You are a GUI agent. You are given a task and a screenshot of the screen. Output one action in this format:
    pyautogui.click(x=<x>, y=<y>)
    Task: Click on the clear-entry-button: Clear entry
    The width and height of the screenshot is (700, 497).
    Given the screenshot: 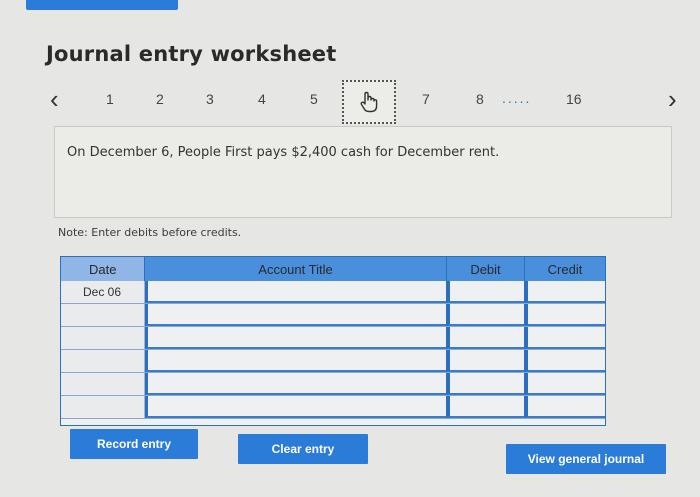 What is the action you would take?
    pyautogui.click(x=303, y=449)
    